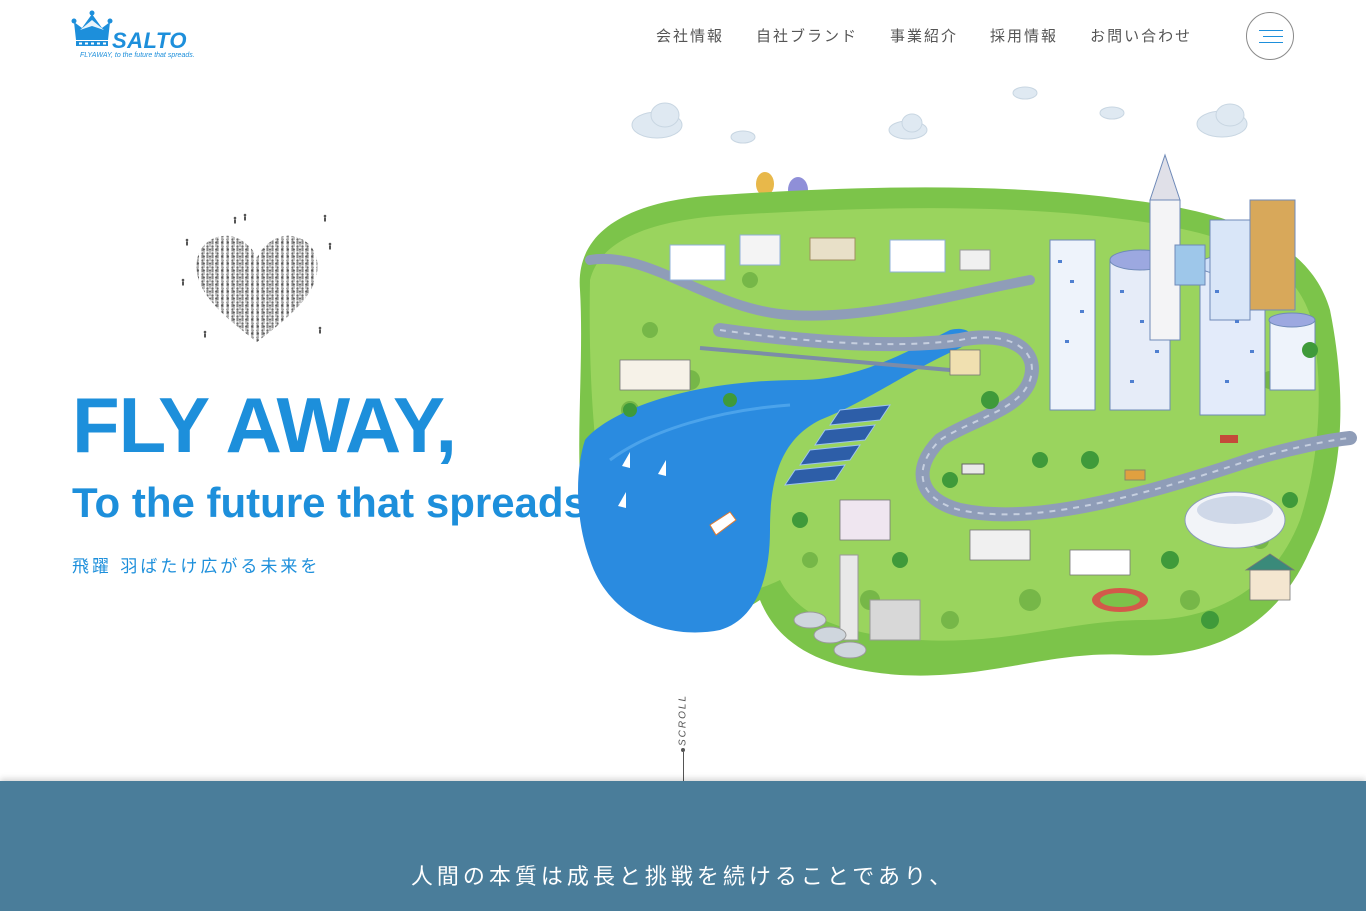  Describe the element at coordinates (335, 502) in the screenshot. I see `hero-subtitle: To the future that spreads.` at that location.